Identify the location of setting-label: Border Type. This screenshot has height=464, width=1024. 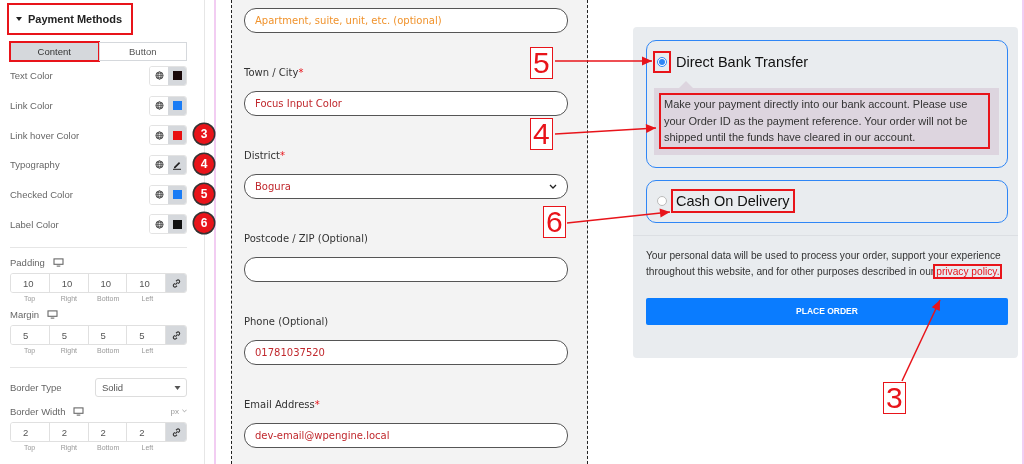
(36, 388).